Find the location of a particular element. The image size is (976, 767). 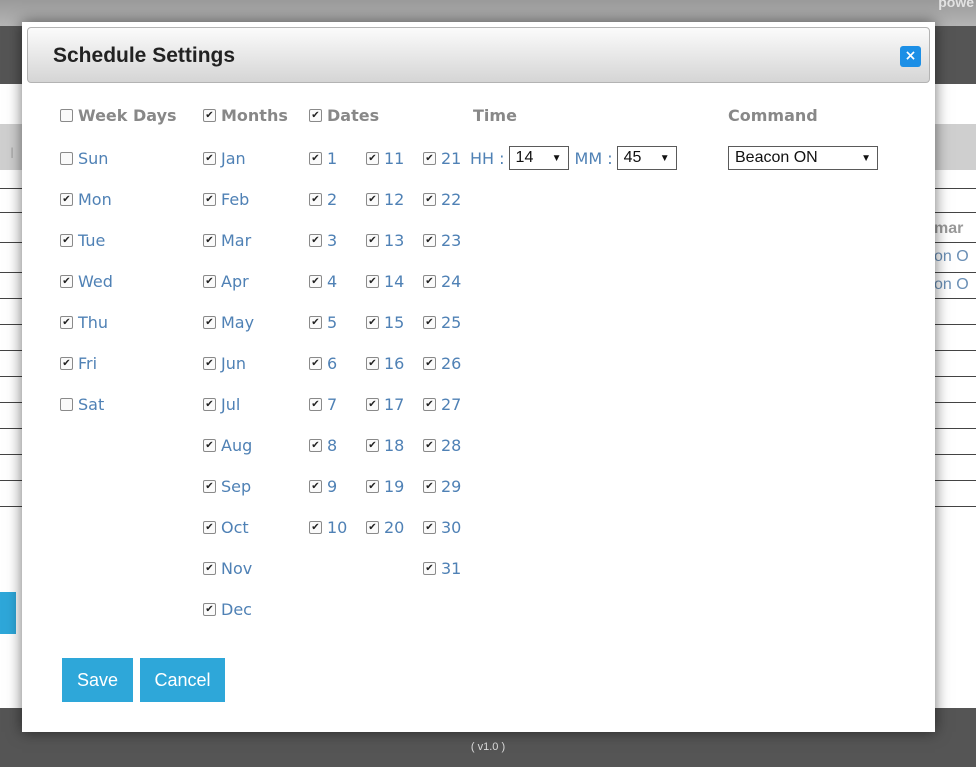

months-item: ✔ Oct is located at coordinates (226, 527).